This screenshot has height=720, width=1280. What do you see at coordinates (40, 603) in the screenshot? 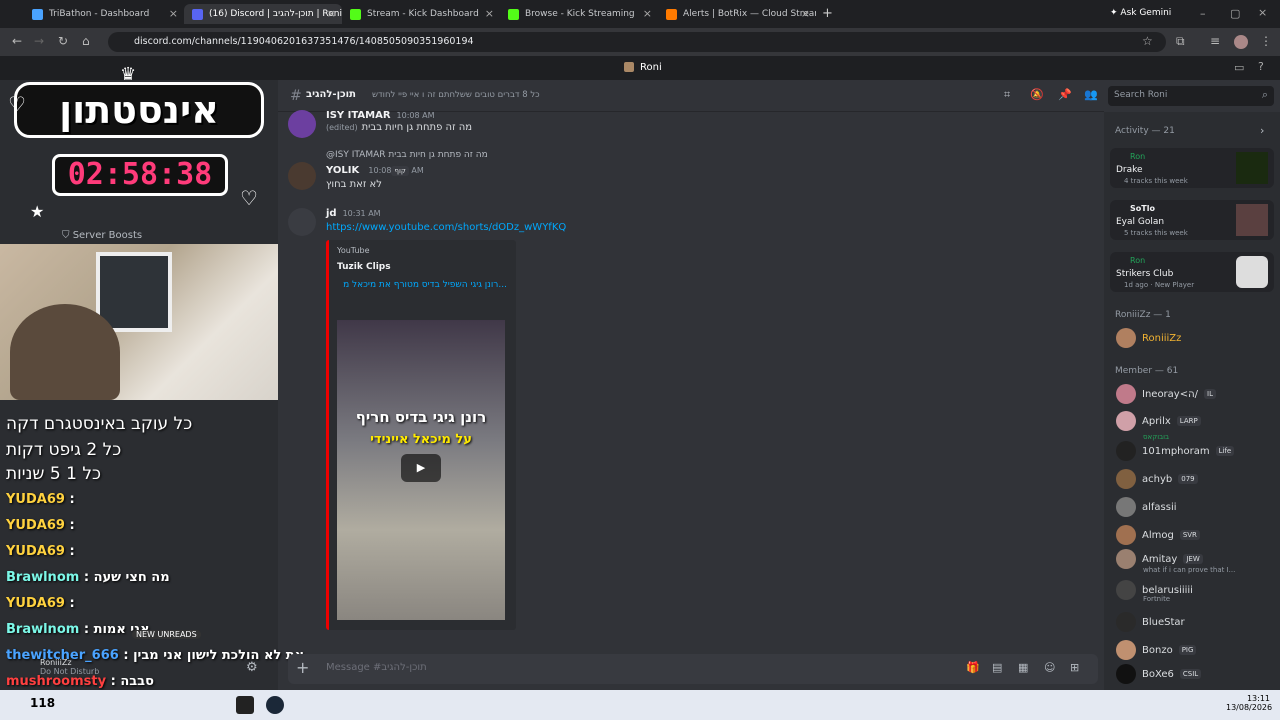
I see `overlay-chat-line: YUDA69 :` at bounding box center [40, 603].